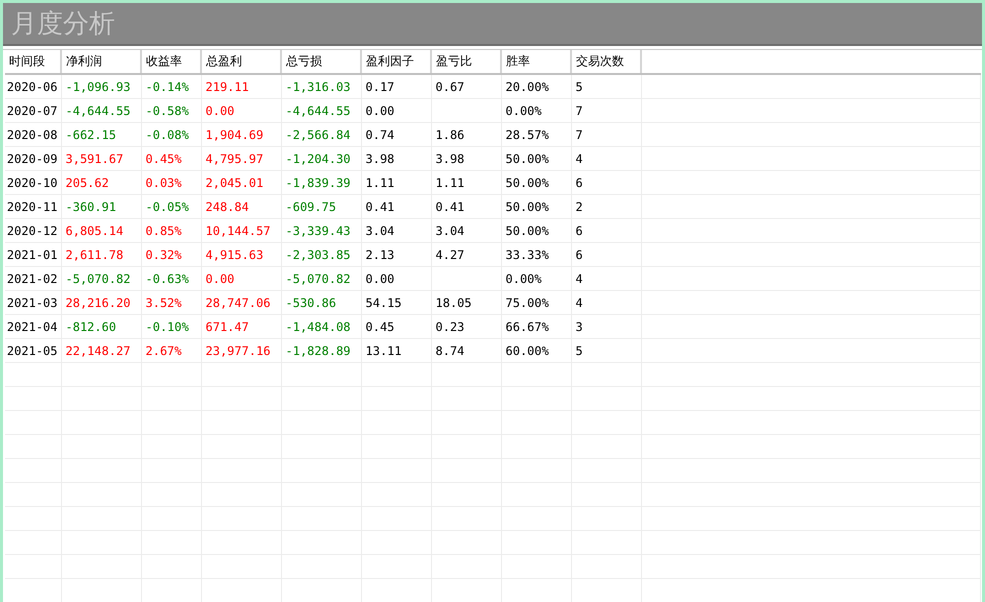 The height and width of the screenshot is (602, 985). I want to click on table-cell: 66.67%, so click(527, 327).